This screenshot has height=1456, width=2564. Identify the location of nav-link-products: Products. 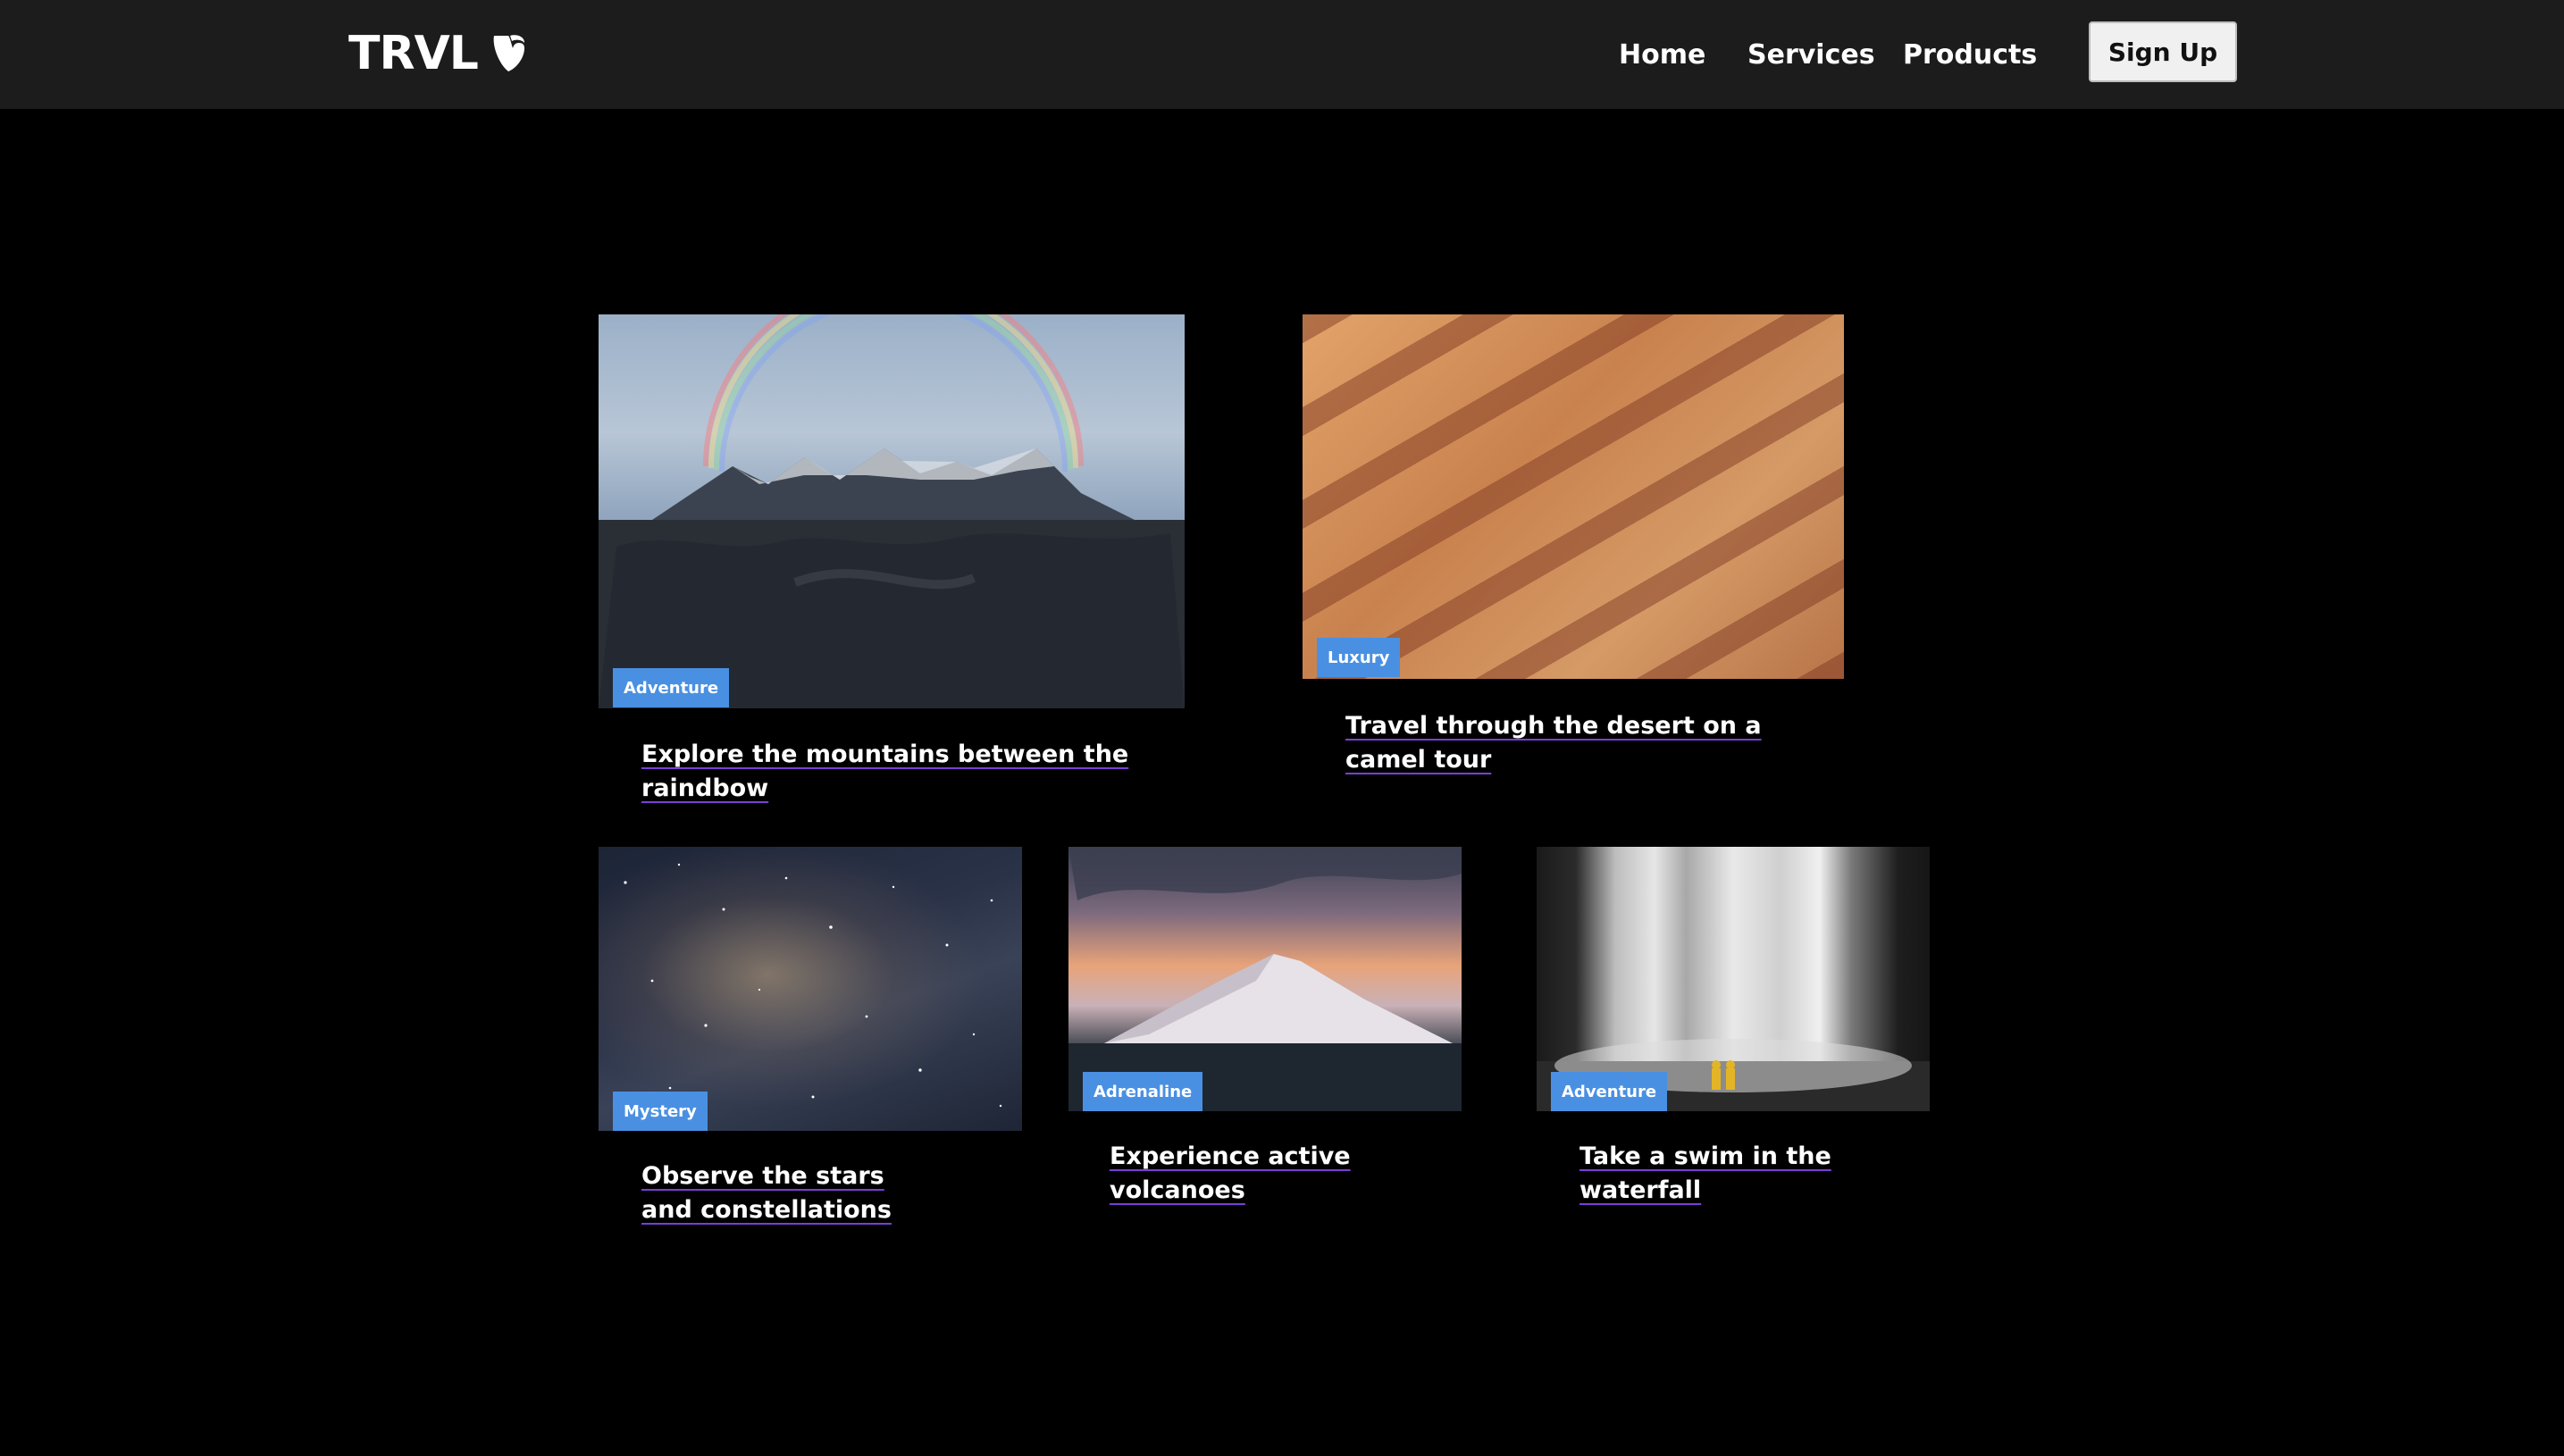
(1970, 54).